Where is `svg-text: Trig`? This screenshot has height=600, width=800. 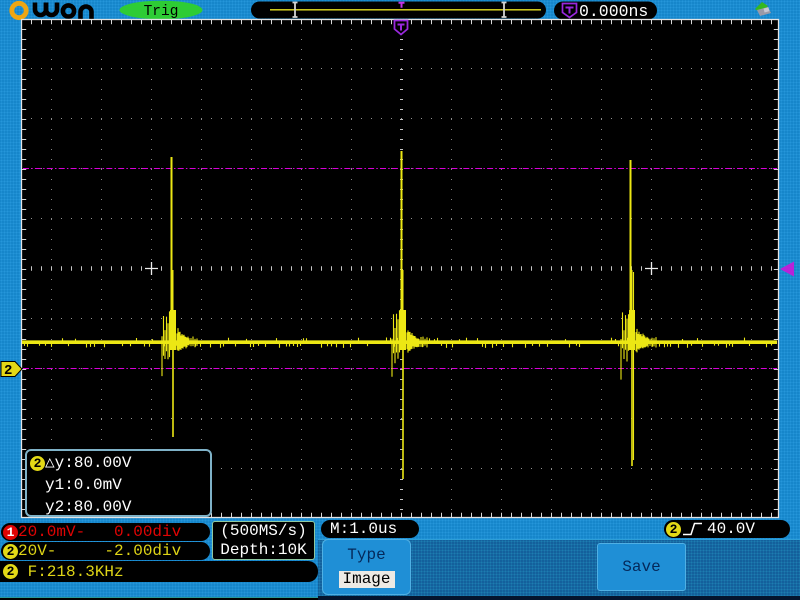 svg-text: Trig is located at coordinates (161, 12).